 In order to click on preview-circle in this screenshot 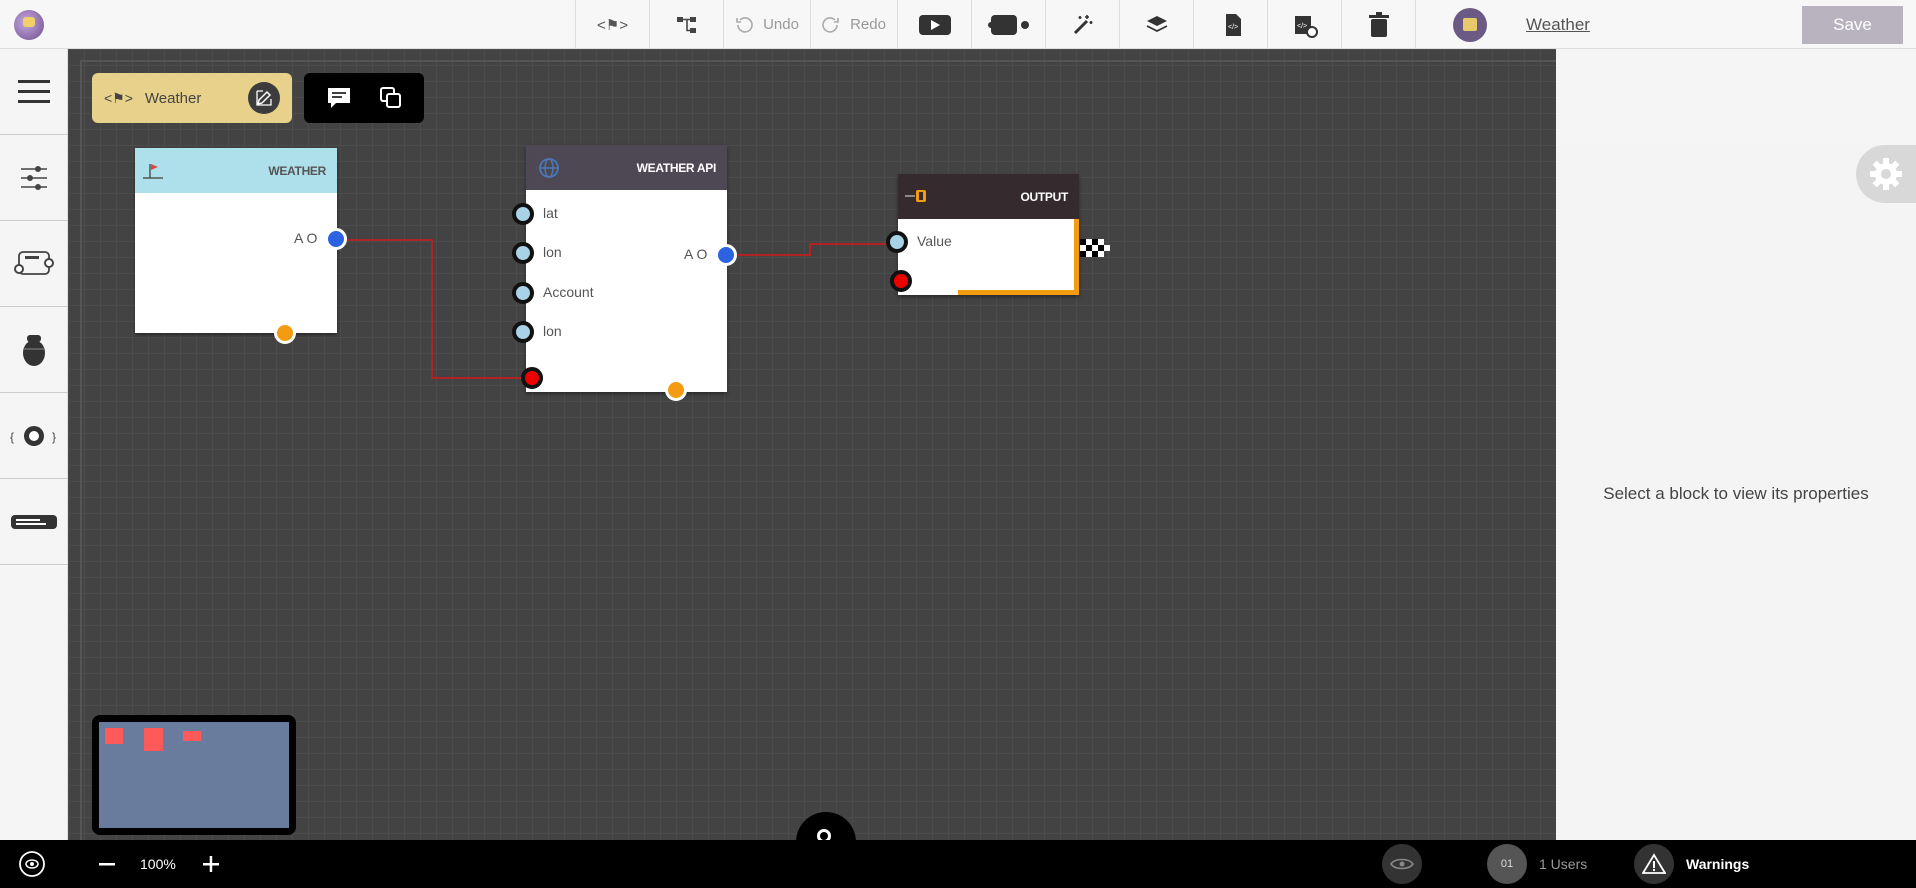, I will do `click(1402, 864)`.